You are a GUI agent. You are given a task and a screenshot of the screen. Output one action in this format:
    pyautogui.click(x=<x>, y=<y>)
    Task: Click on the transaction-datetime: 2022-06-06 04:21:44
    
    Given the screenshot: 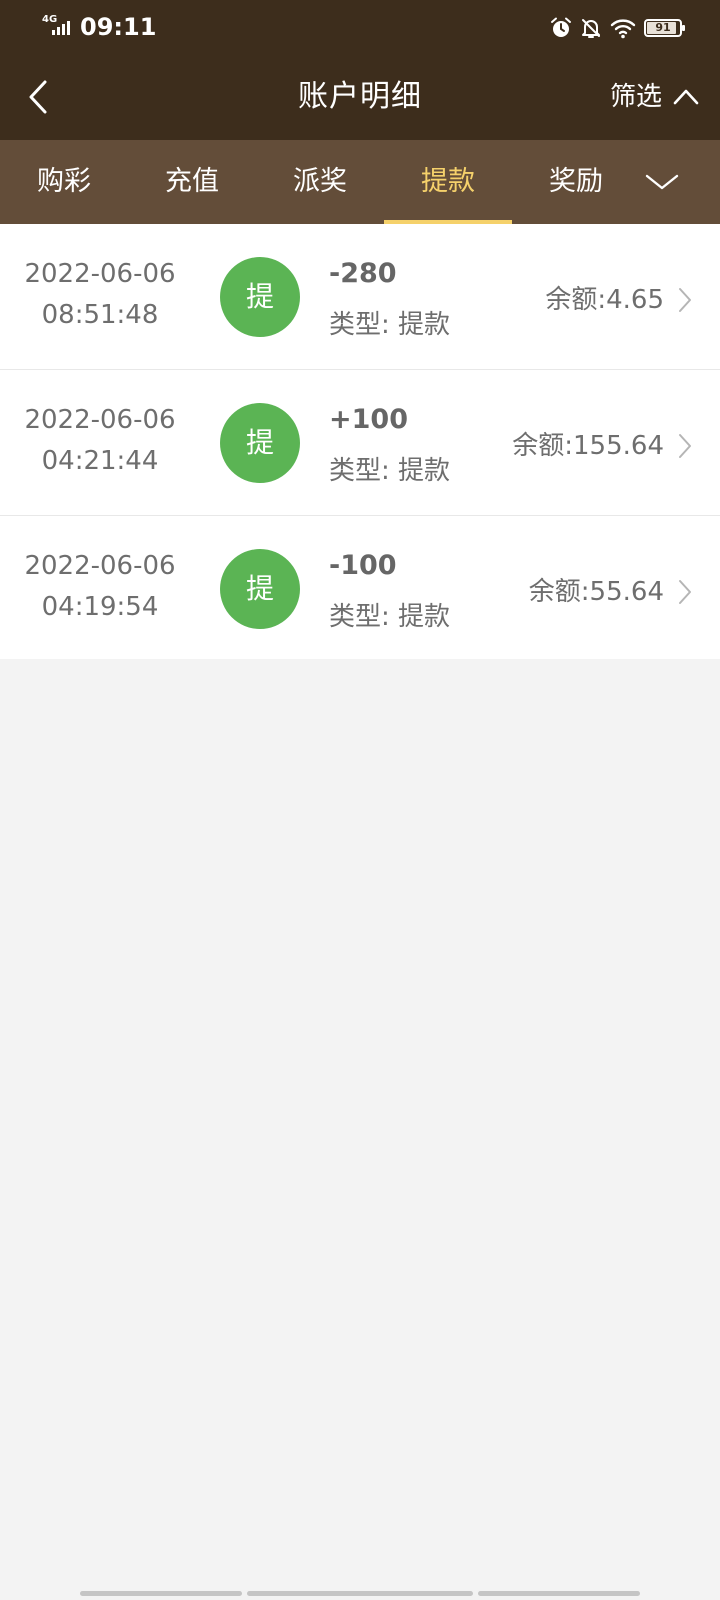 What is the action you would take?
    pyautogui.click(x=100, y=441)
    